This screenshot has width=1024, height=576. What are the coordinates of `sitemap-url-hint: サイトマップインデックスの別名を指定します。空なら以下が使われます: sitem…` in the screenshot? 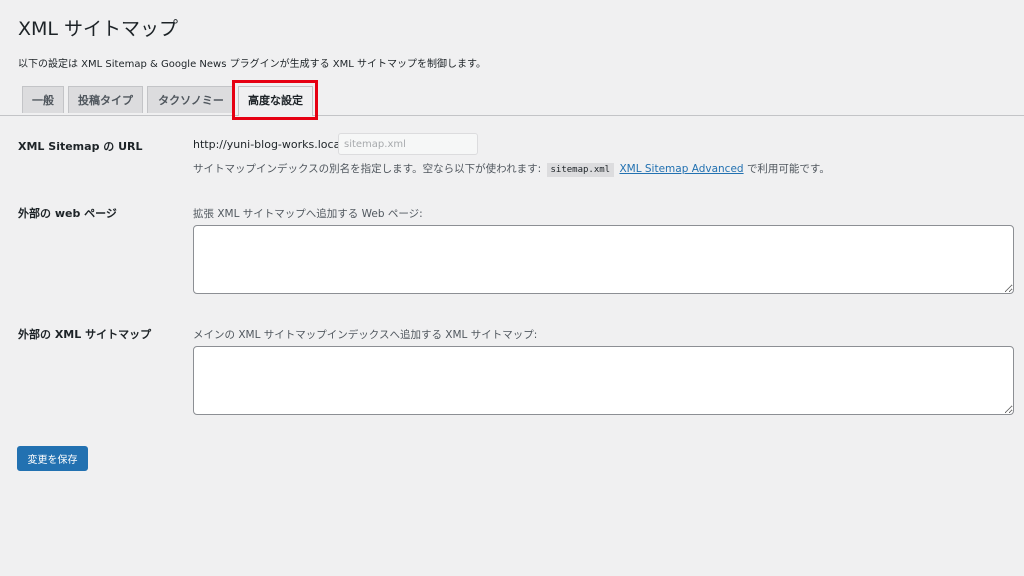 It's located at (511, 169).